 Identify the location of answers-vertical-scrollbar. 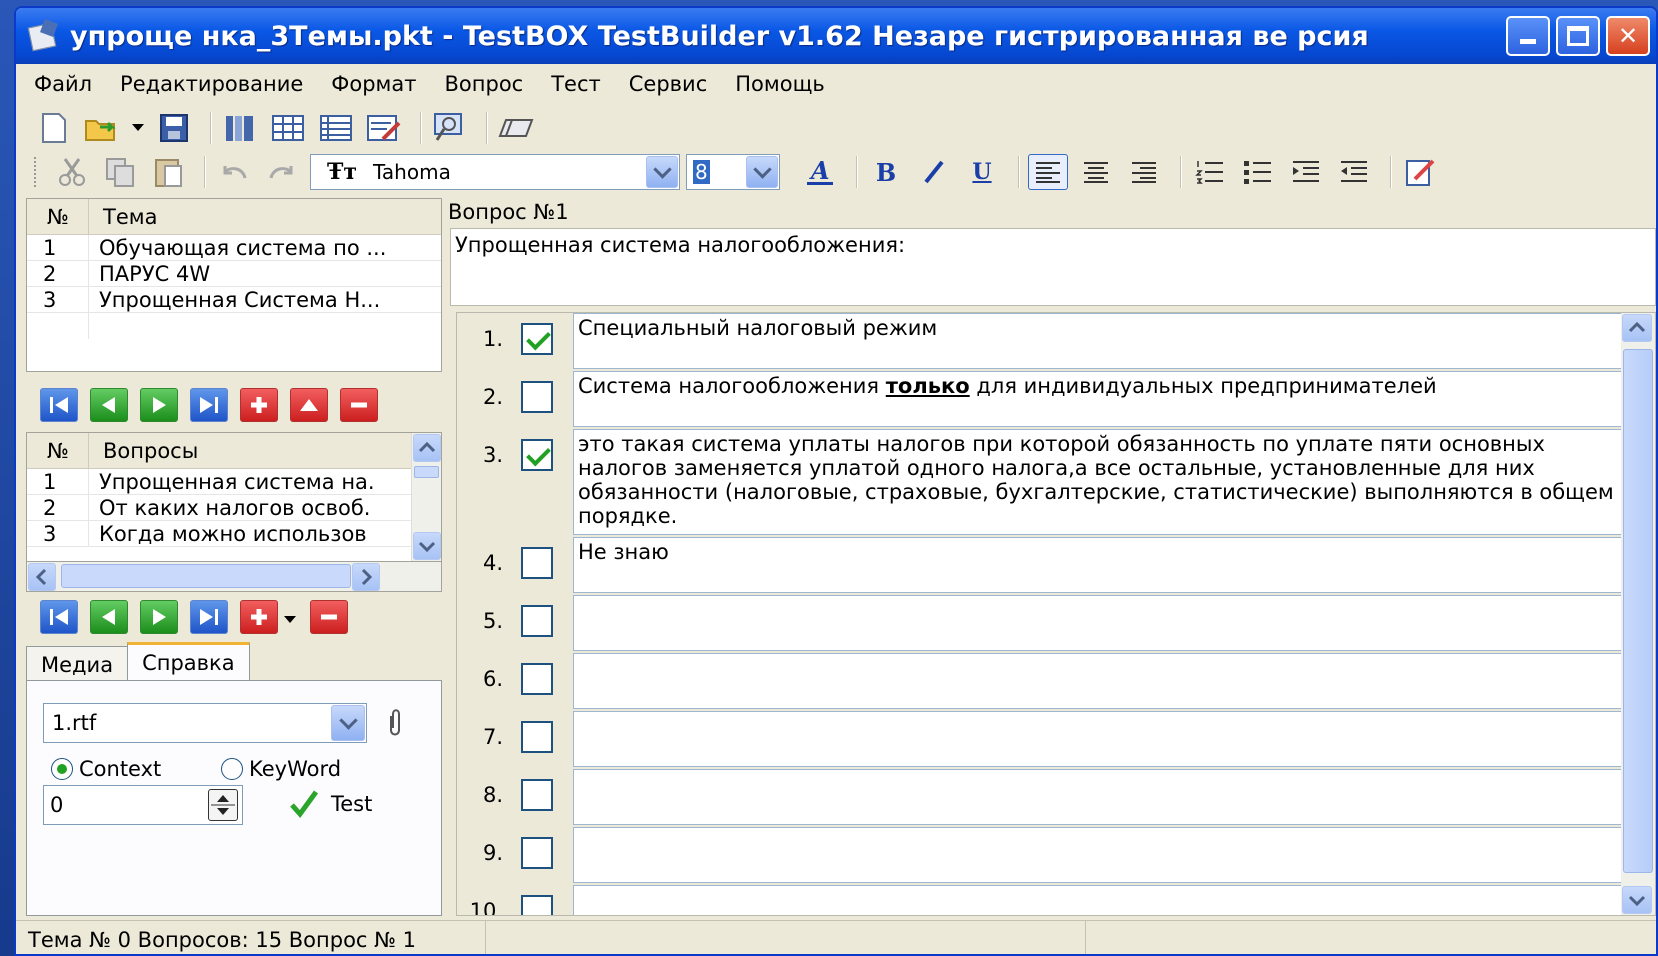
(1638, 614).